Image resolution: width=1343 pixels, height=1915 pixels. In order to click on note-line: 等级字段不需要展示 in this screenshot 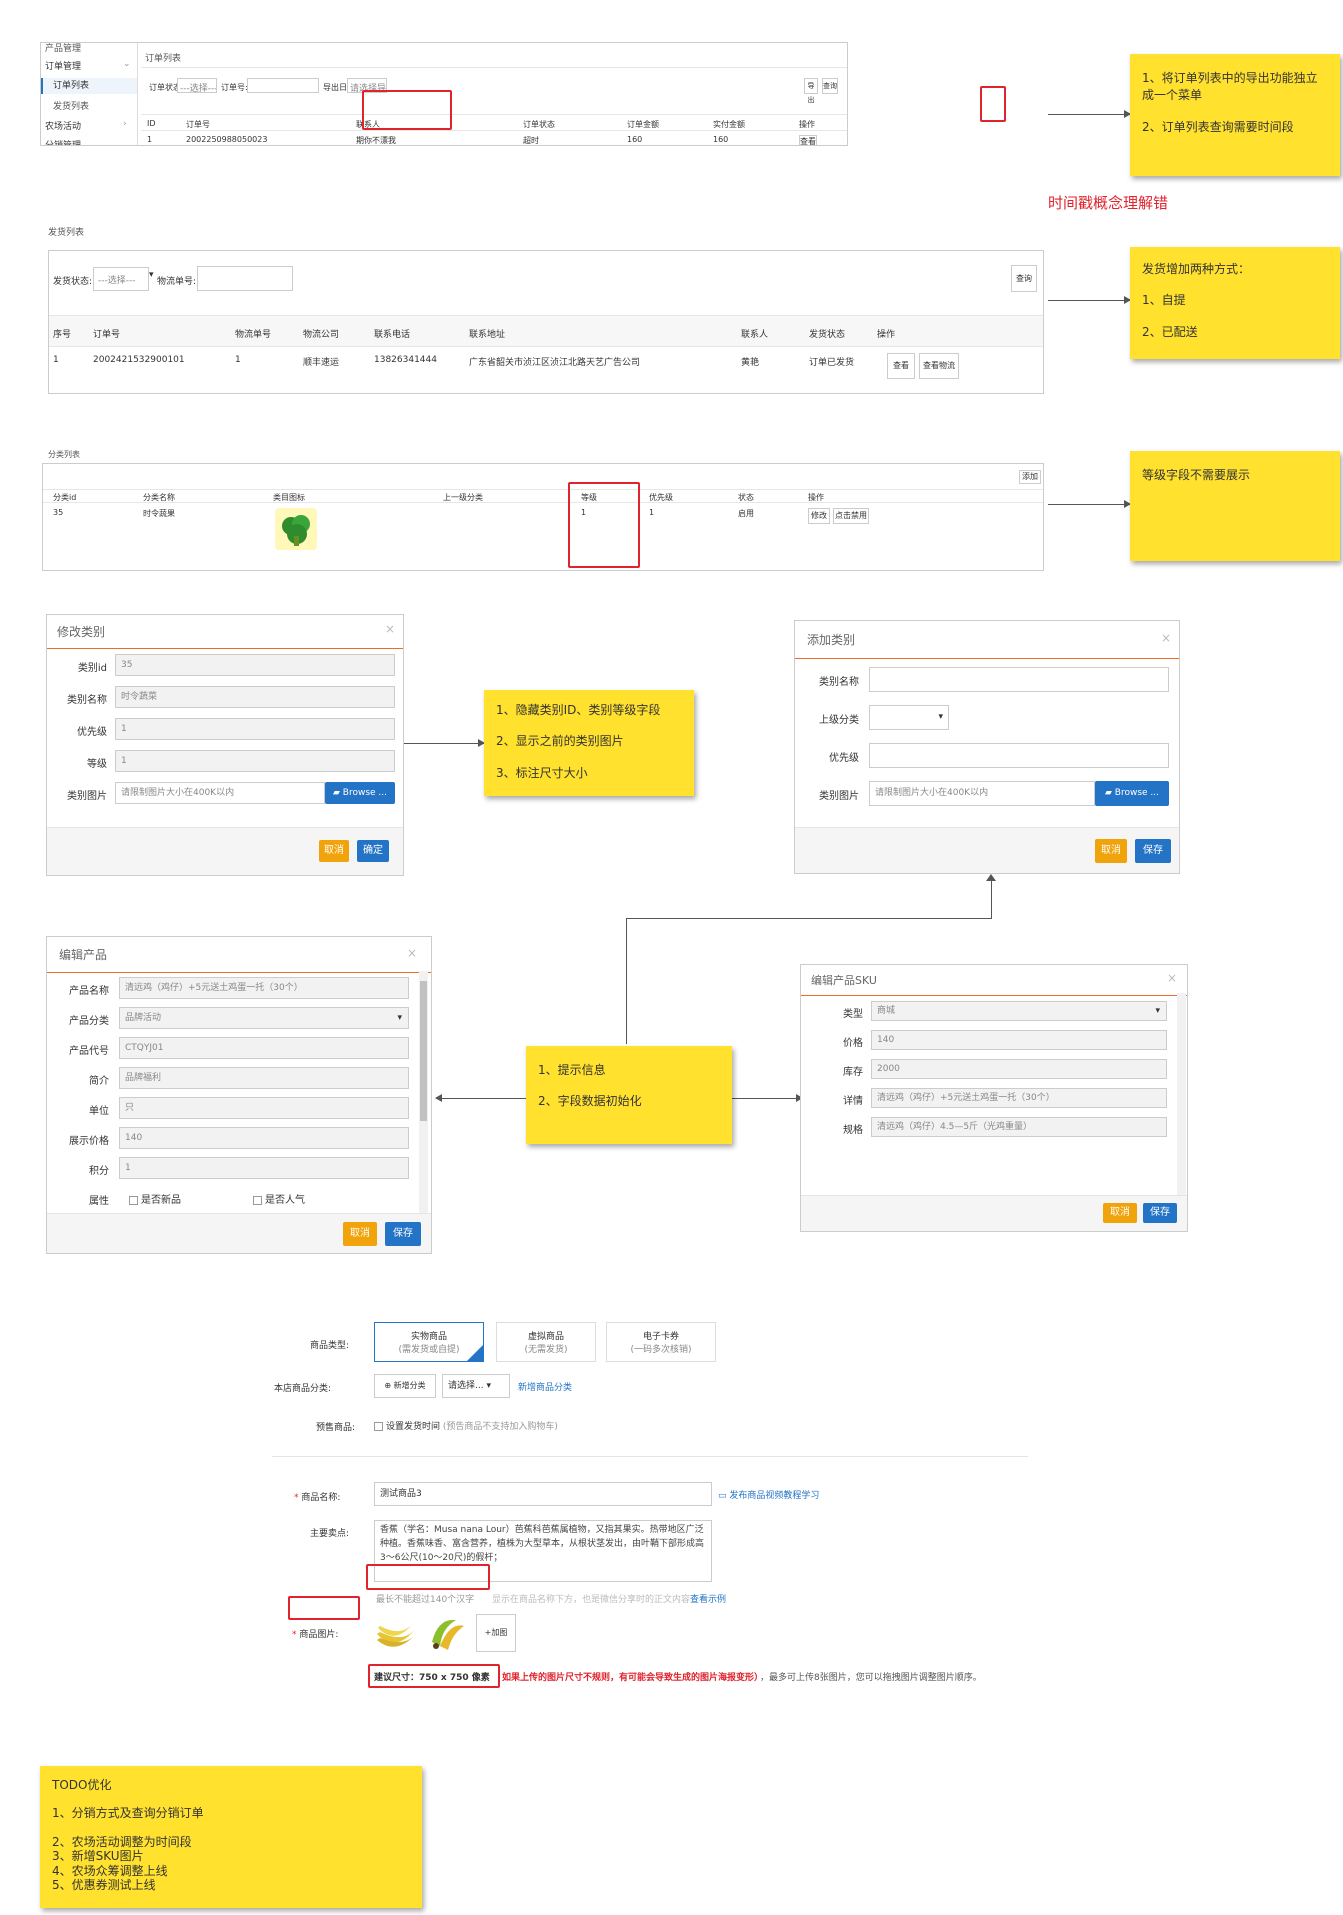, I will do `click(1196, 475)`.